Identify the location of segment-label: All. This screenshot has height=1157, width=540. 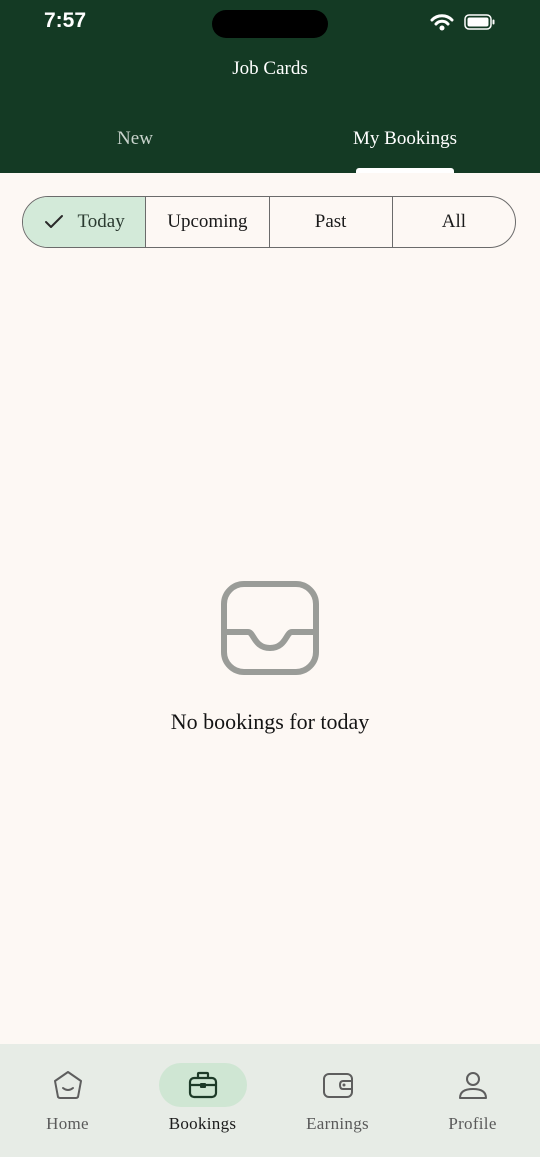
(454, 221).